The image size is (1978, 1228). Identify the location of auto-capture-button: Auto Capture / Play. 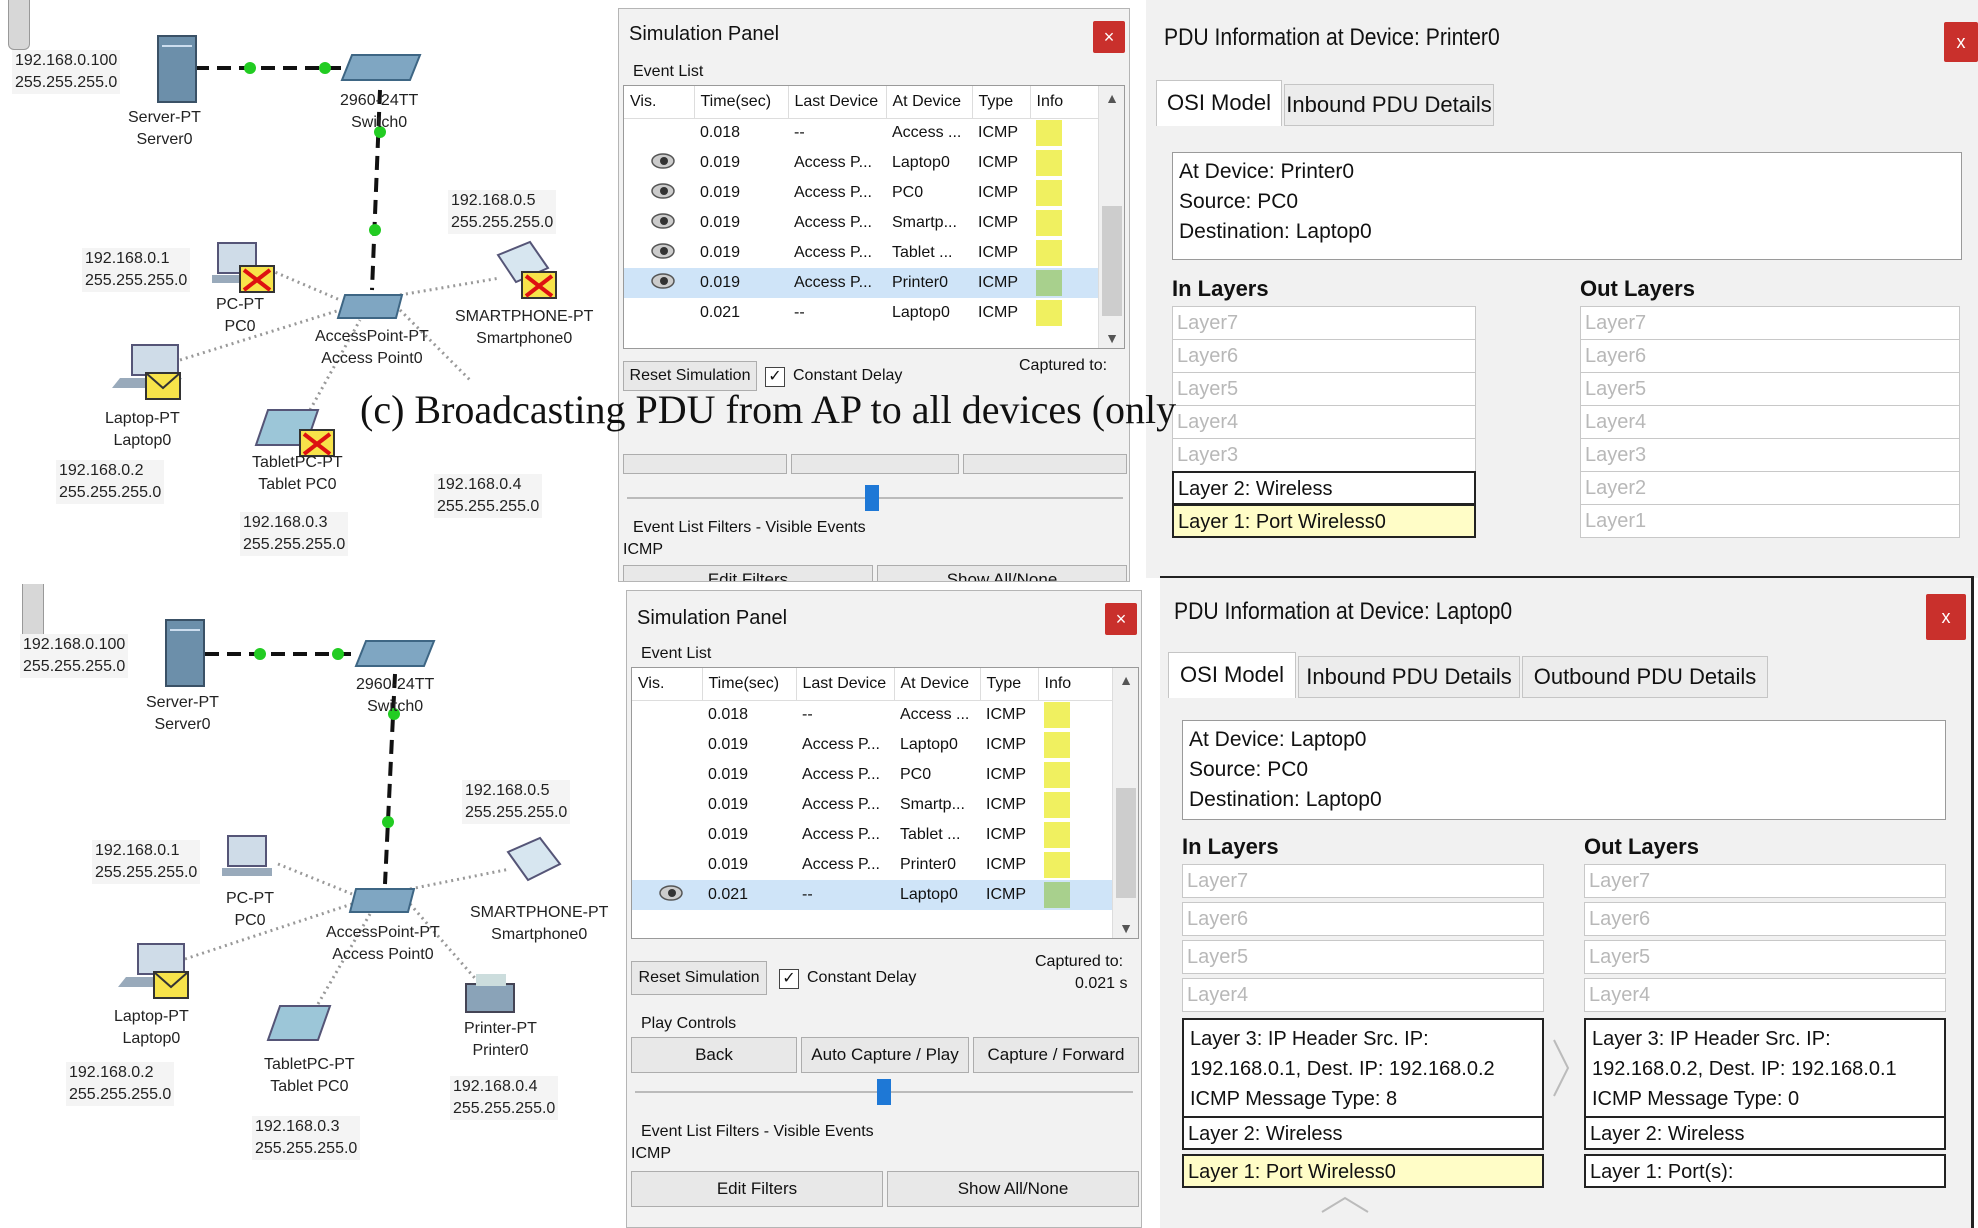
(885, 1055).